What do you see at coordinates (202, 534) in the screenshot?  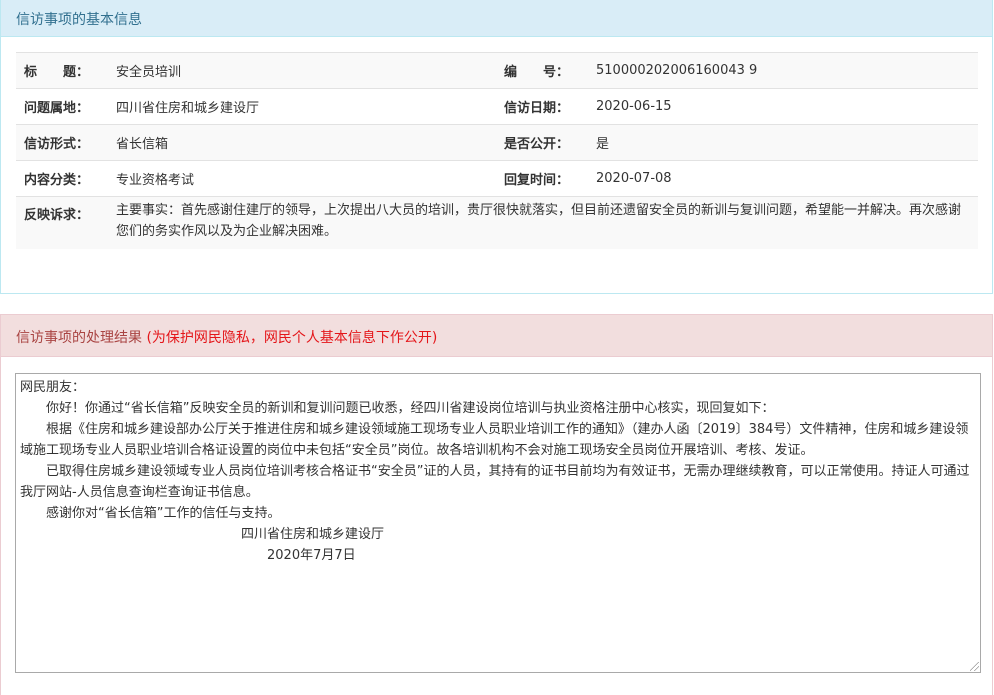 I see `reply-signature: 四川省住房和城乡建设厅` at bounding box center [202, 534].